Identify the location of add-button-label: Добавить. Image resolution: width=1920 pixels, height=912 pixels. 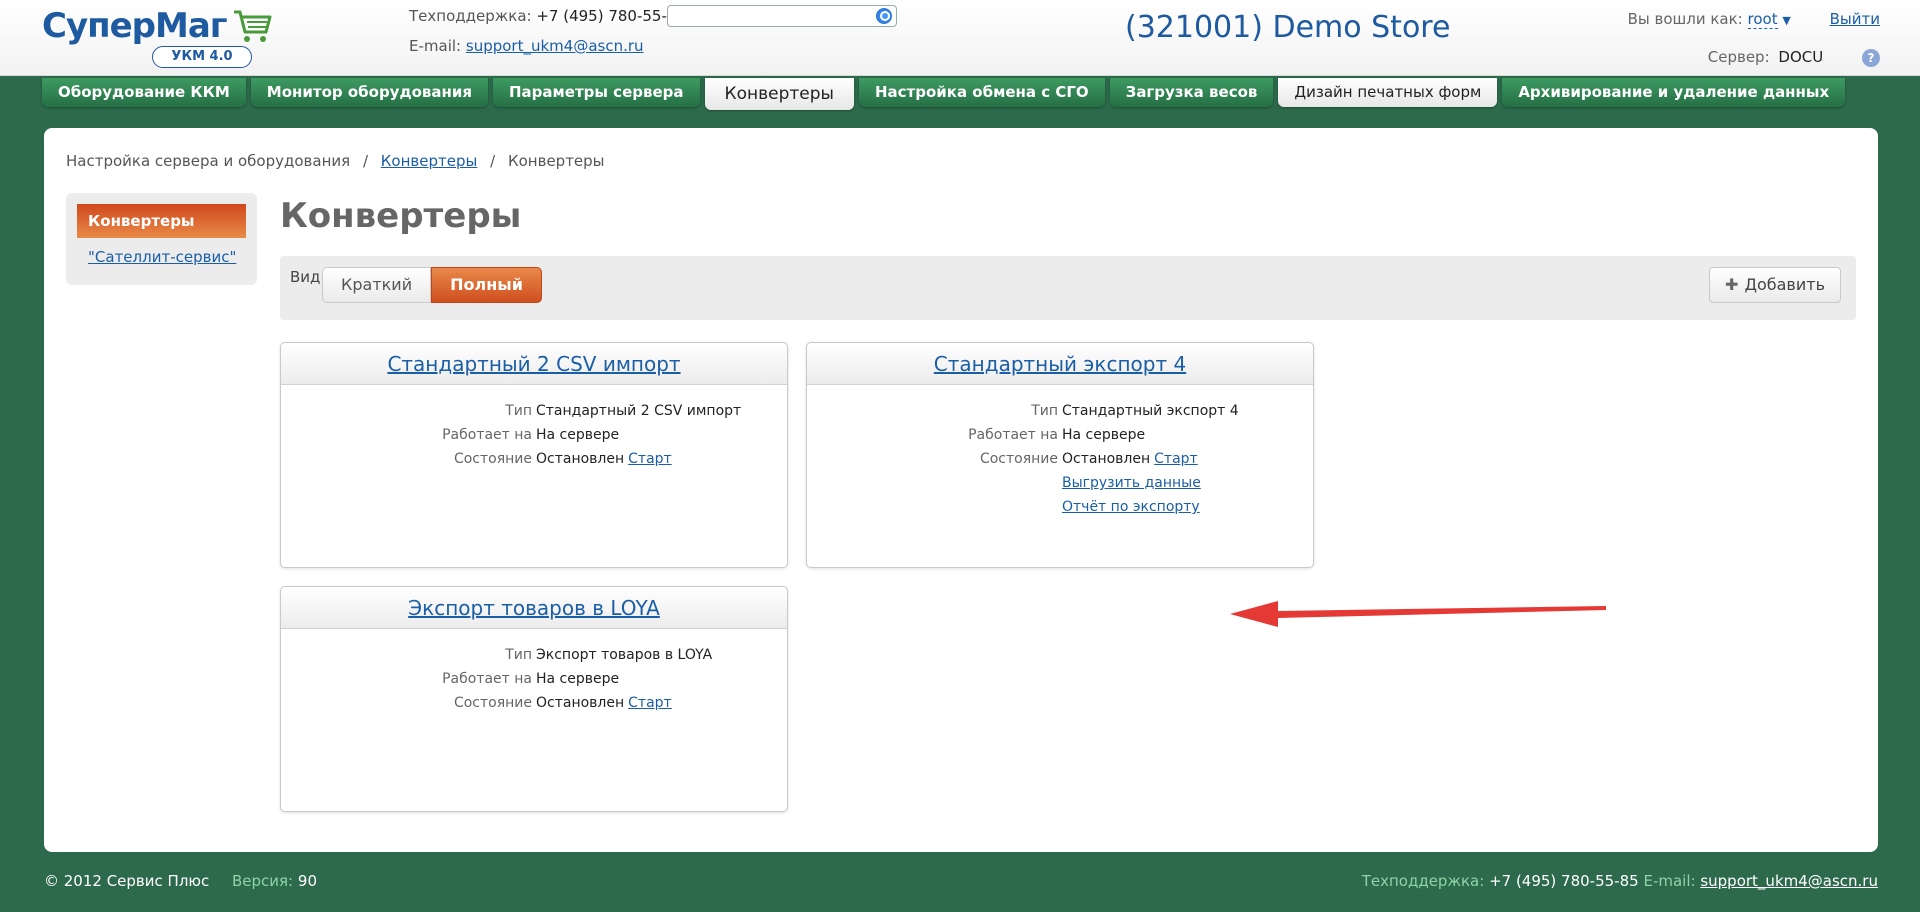
(1784, 284).